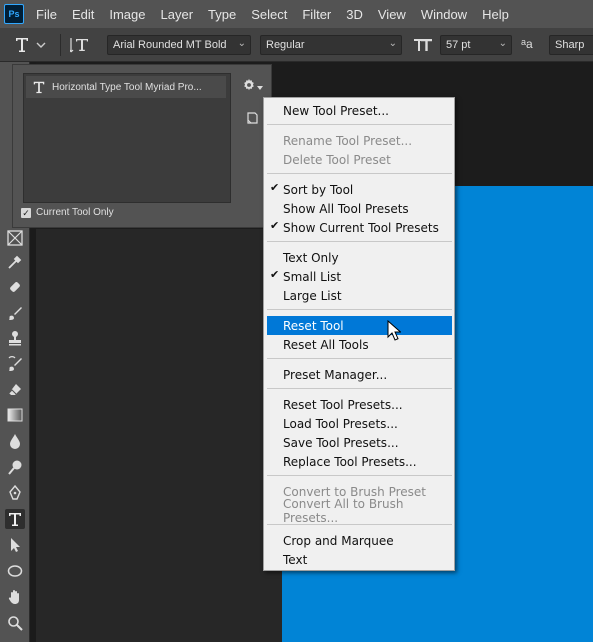  I want to click on ellipse-tool, so click(15, 571).